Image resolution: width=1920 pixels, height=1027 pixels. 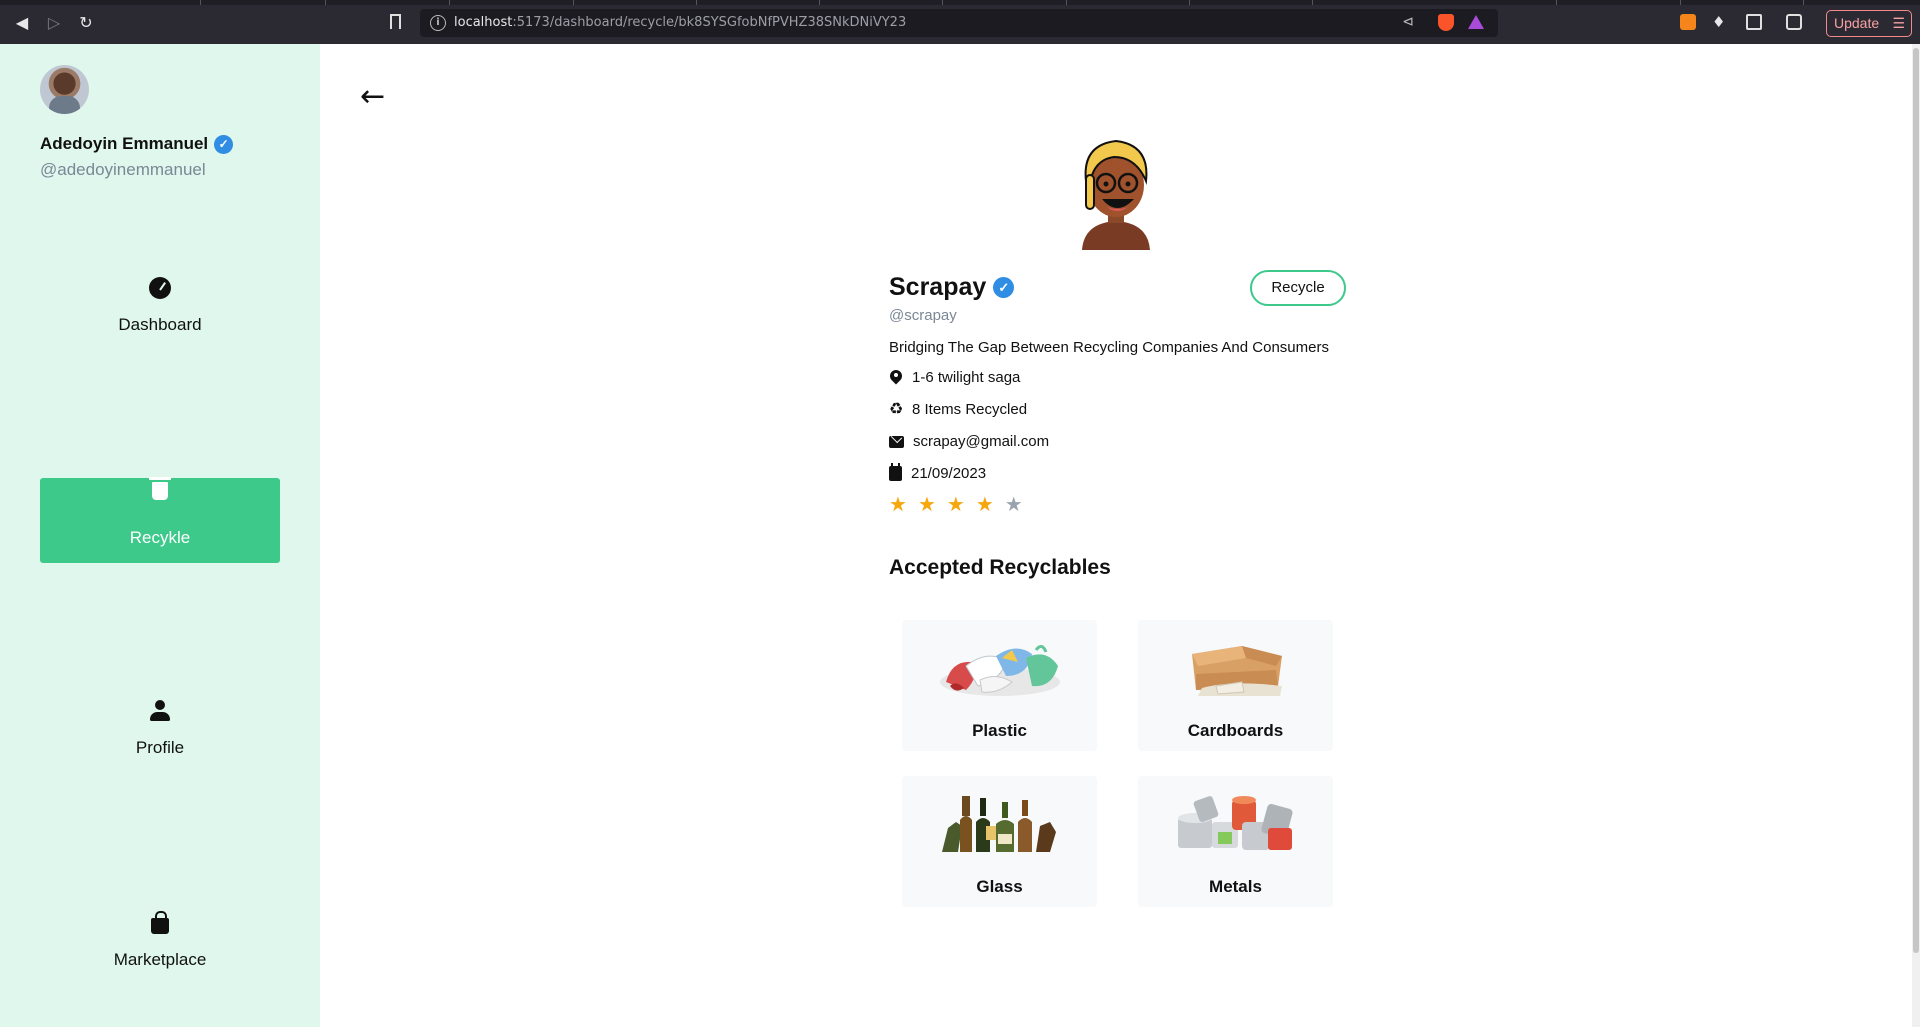 What do you see at coordinates (1237, 671) in the screenshot?
I see `cardboard-image` at bounding box center [1237, 671].